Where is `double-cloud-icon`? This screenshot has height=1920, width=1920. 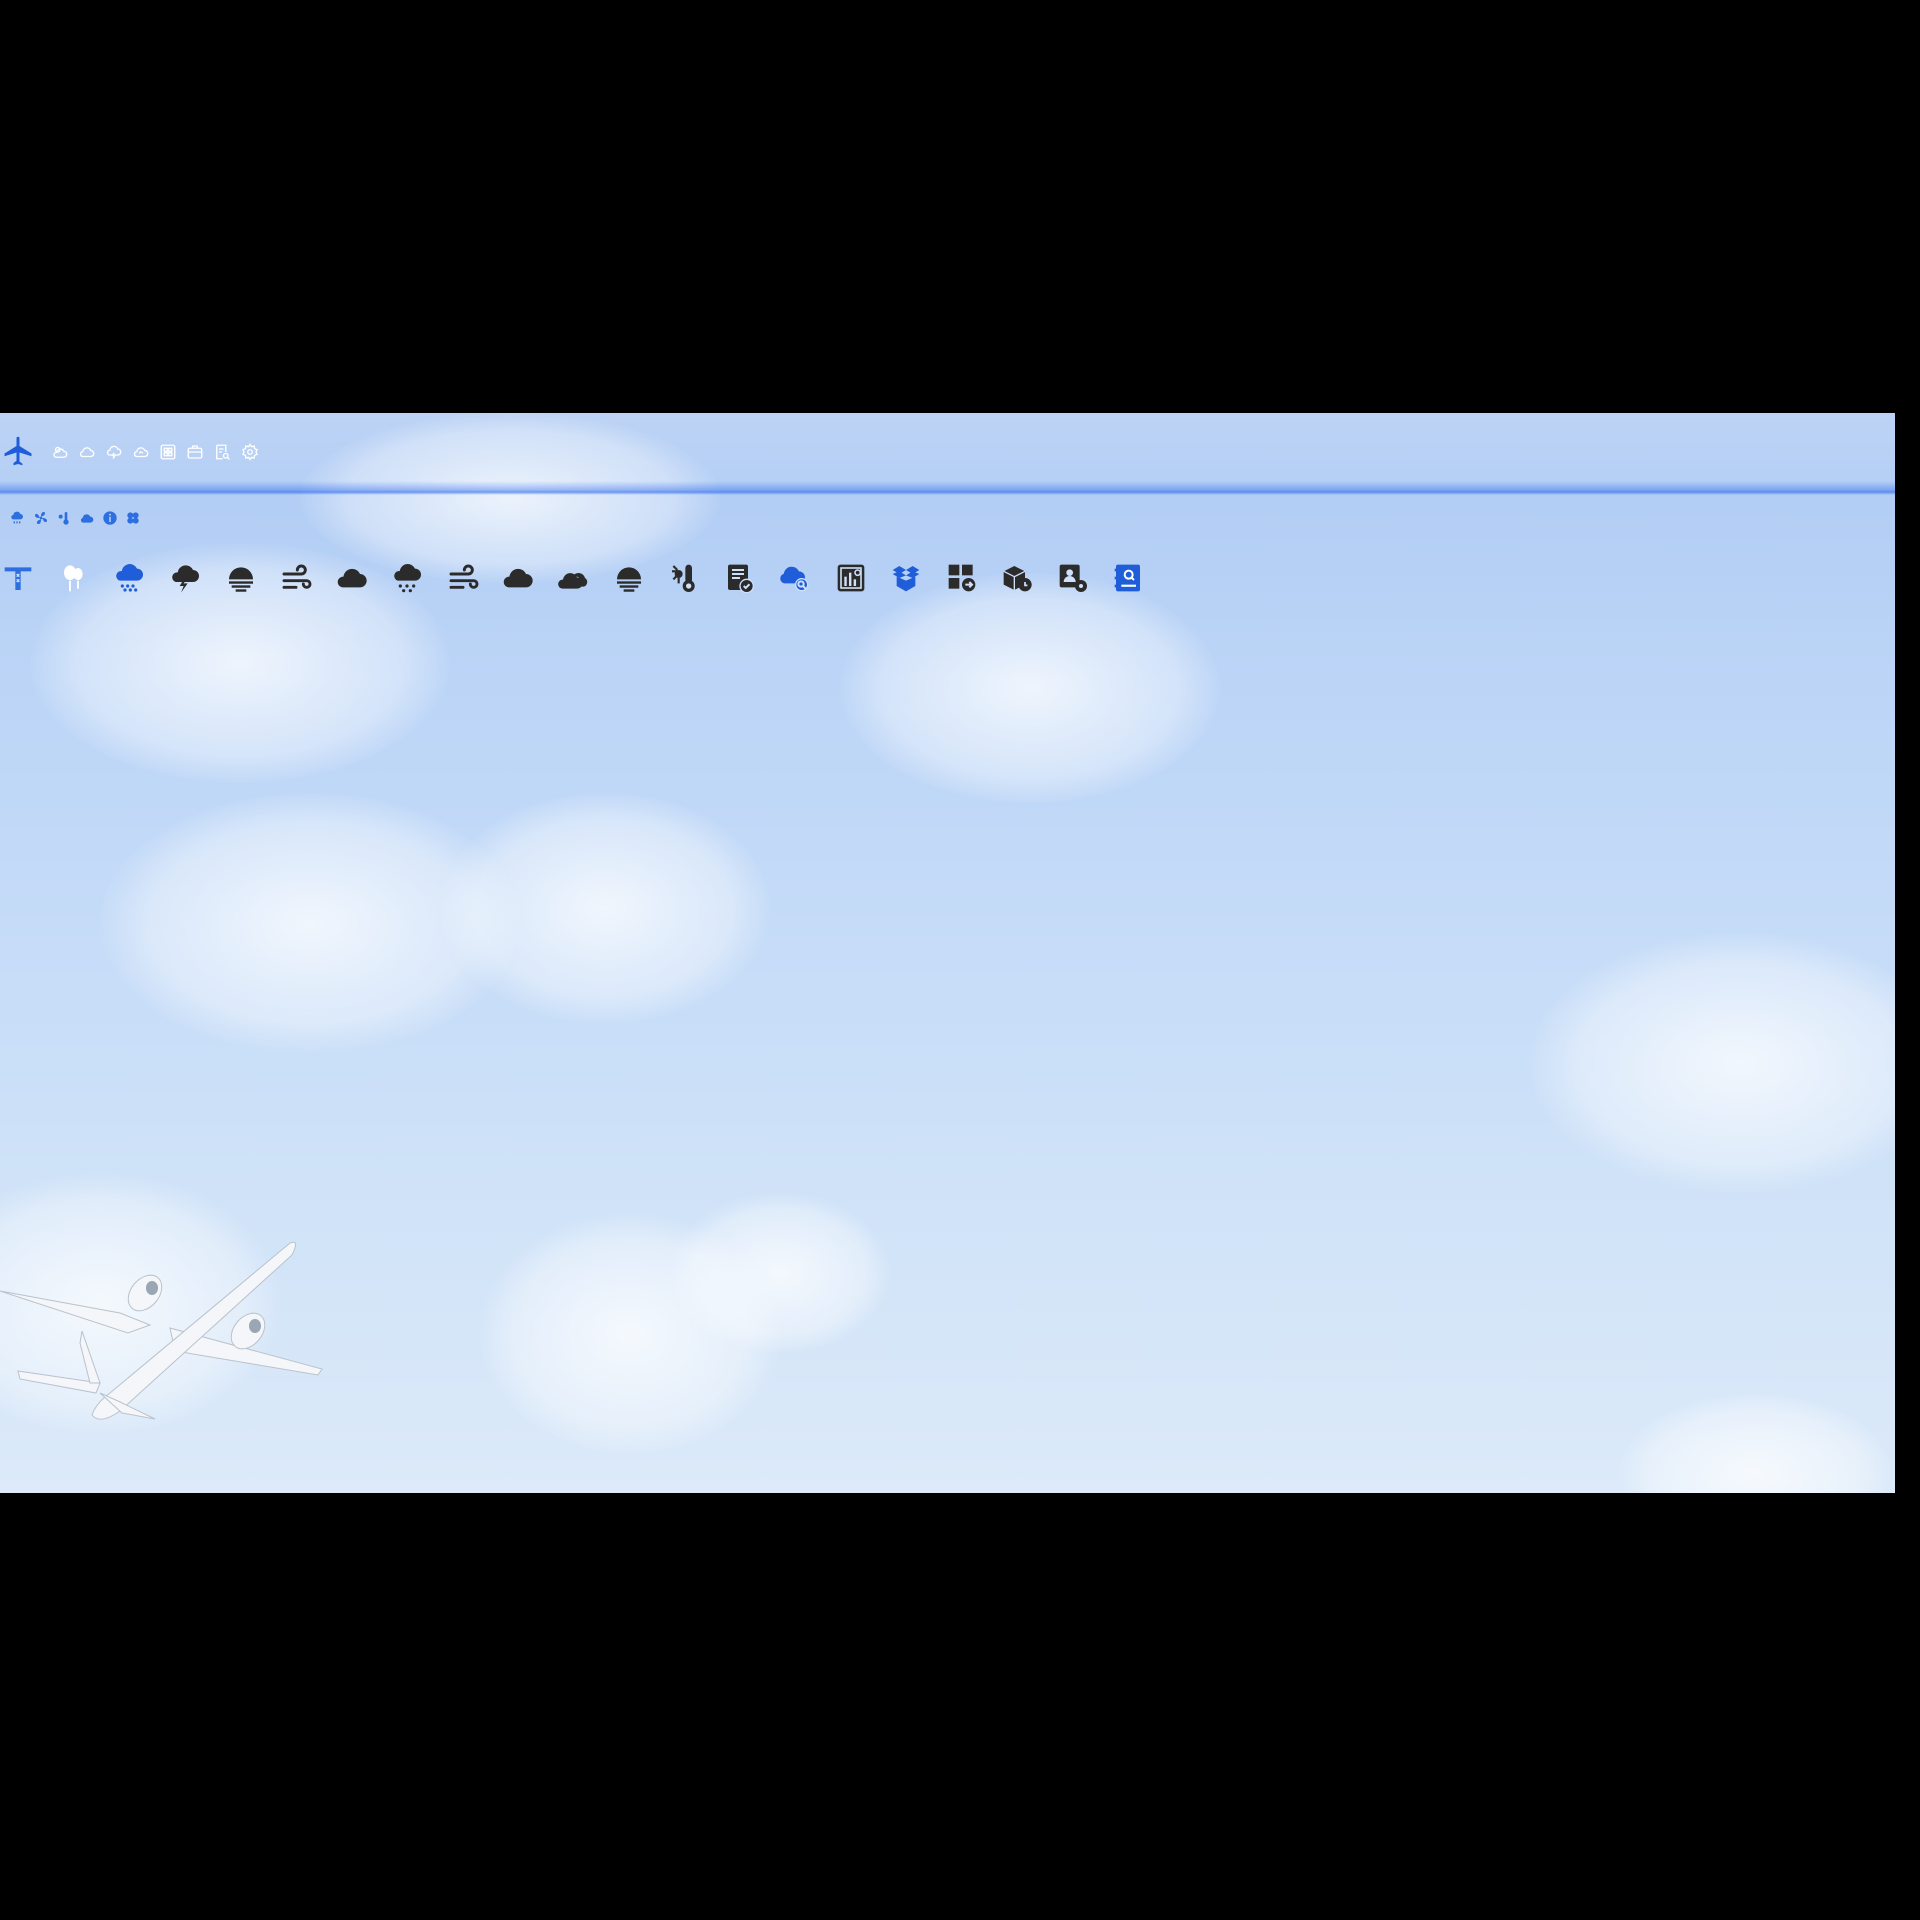
double-cloud-icon is located at coordinates (573, 578).